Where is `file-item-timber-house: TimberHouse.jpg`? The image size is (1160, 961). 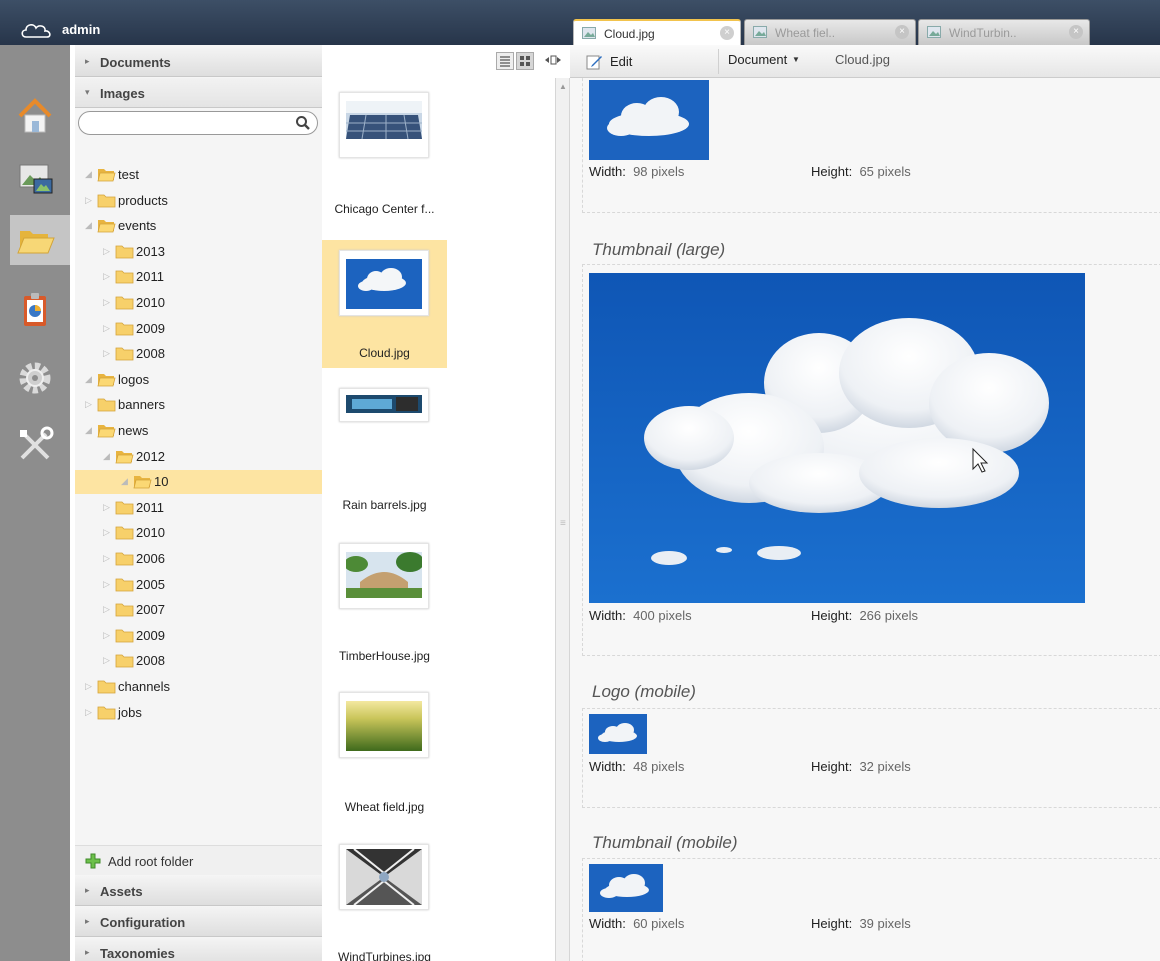 file-item-timber-house: TimberHouse.jpg is located at coordinates (384, 598).